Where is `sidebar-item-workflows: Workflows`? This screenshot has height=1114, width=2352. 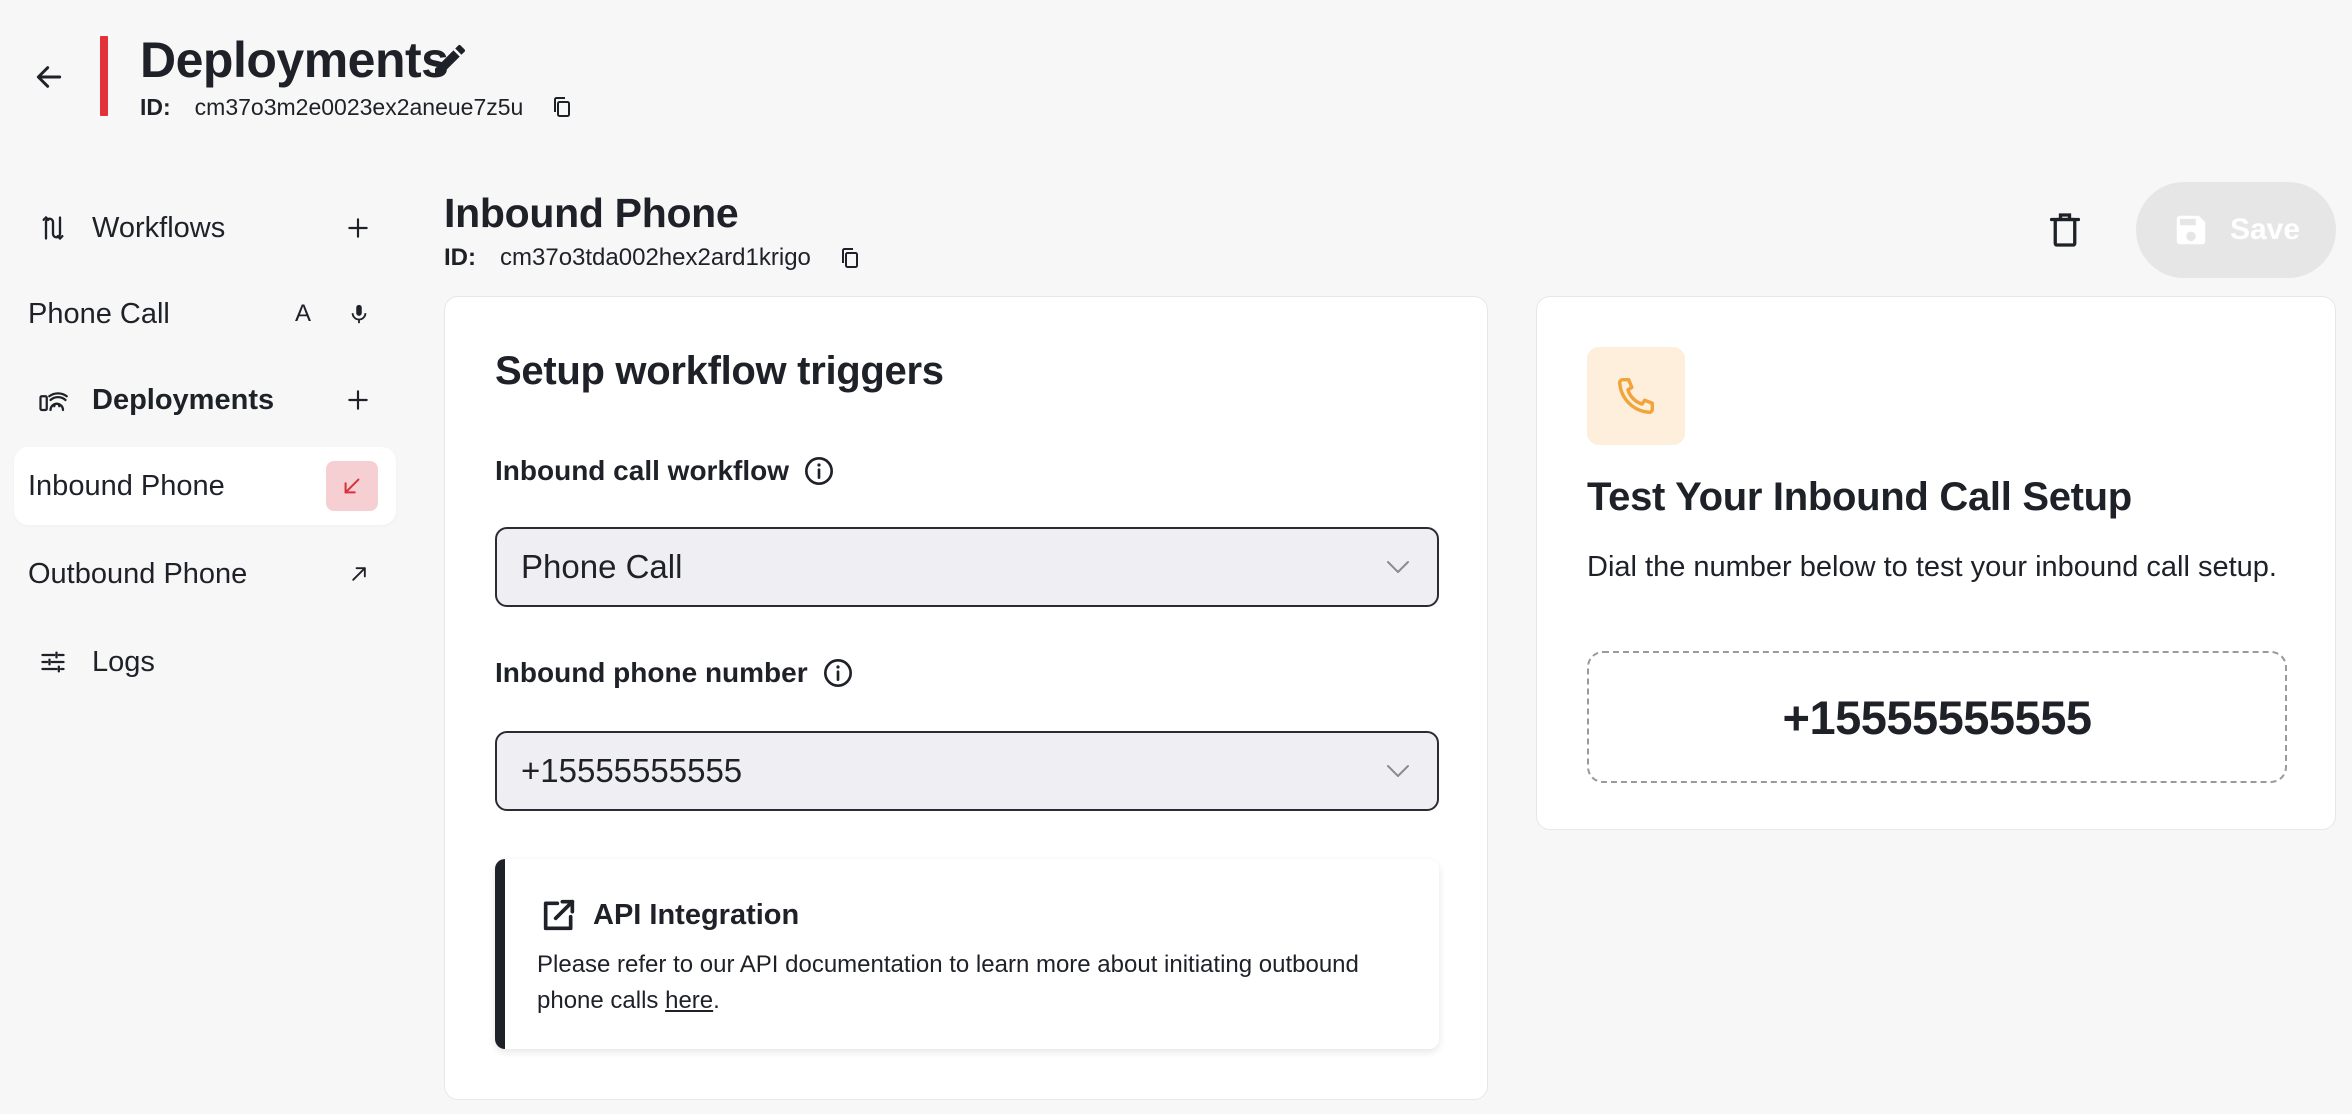 sidebar-item-workflows: Workflows is located at coordinates (205, 228).